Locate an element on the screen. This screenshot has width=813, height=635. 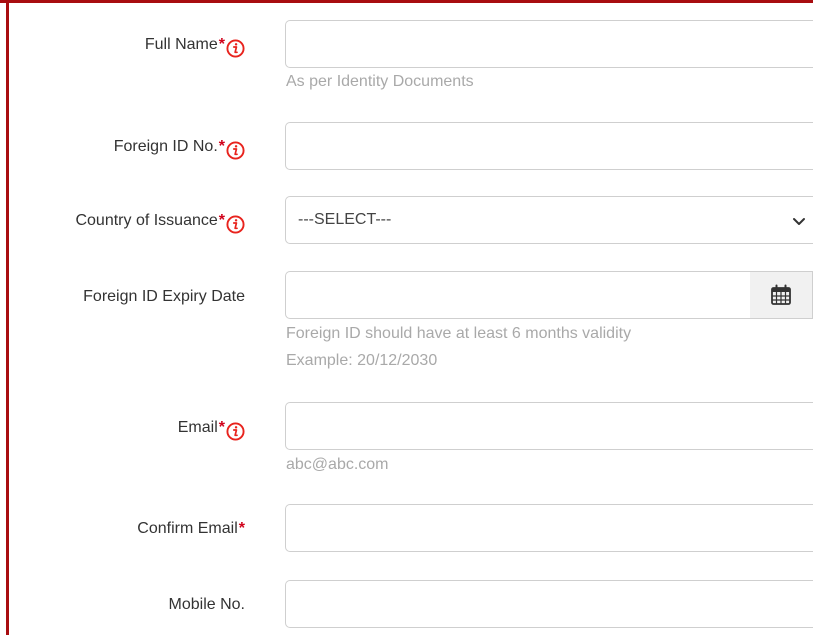
mobile-label: Mobile No. is located at coordinates (207, 605).